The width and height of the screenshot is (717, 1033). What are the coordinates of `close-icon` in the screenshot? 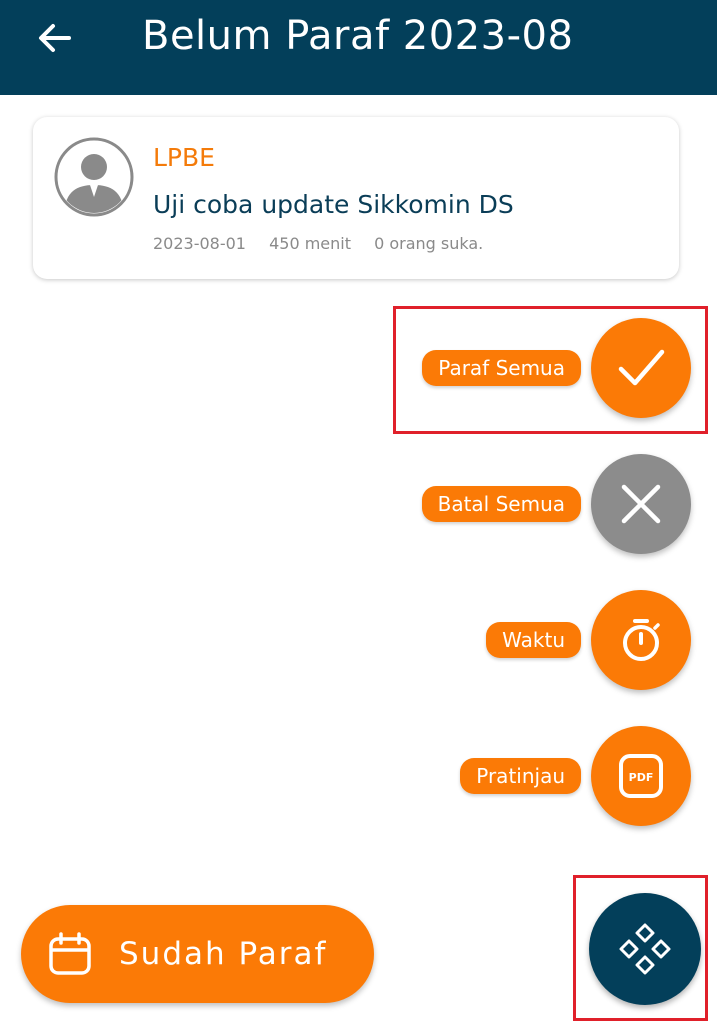 It's located at (641, 504).